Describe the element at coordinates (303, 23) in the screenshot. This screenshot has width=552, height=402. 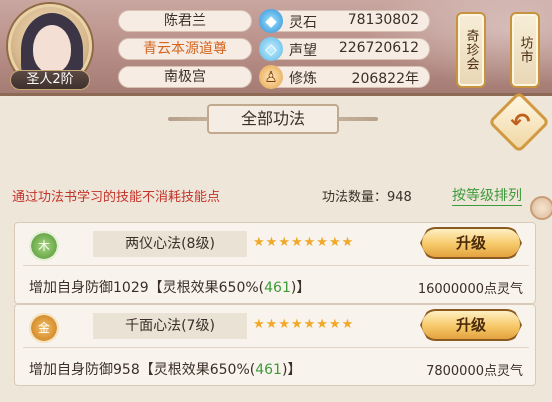
I see `stat-label: 灵石` at that location.